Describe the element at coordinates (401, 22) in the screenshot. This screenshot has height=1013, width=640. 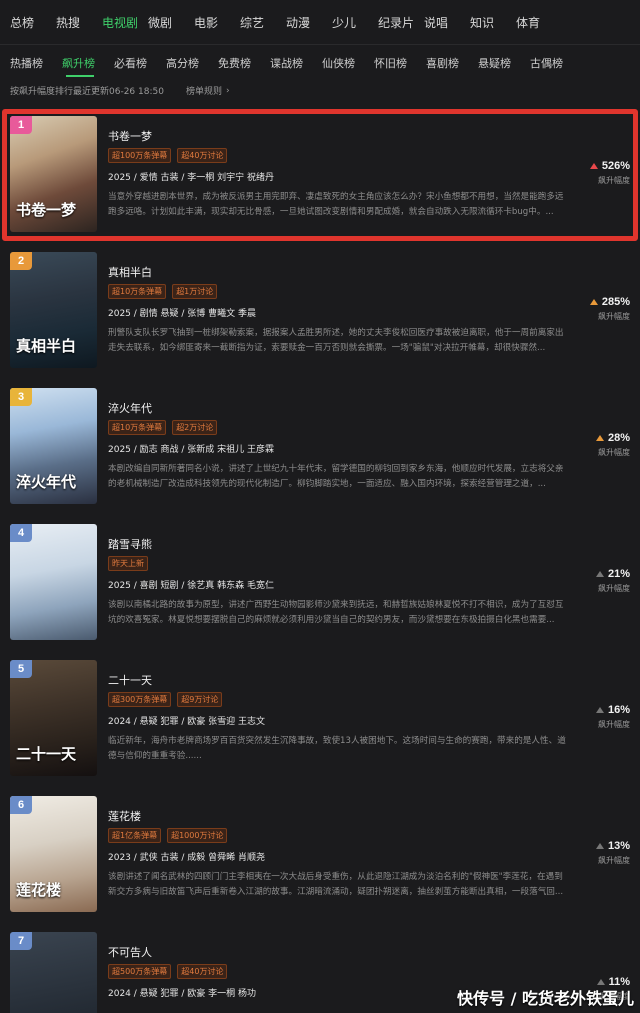
I see `tab-8: 纪录片` at that location.